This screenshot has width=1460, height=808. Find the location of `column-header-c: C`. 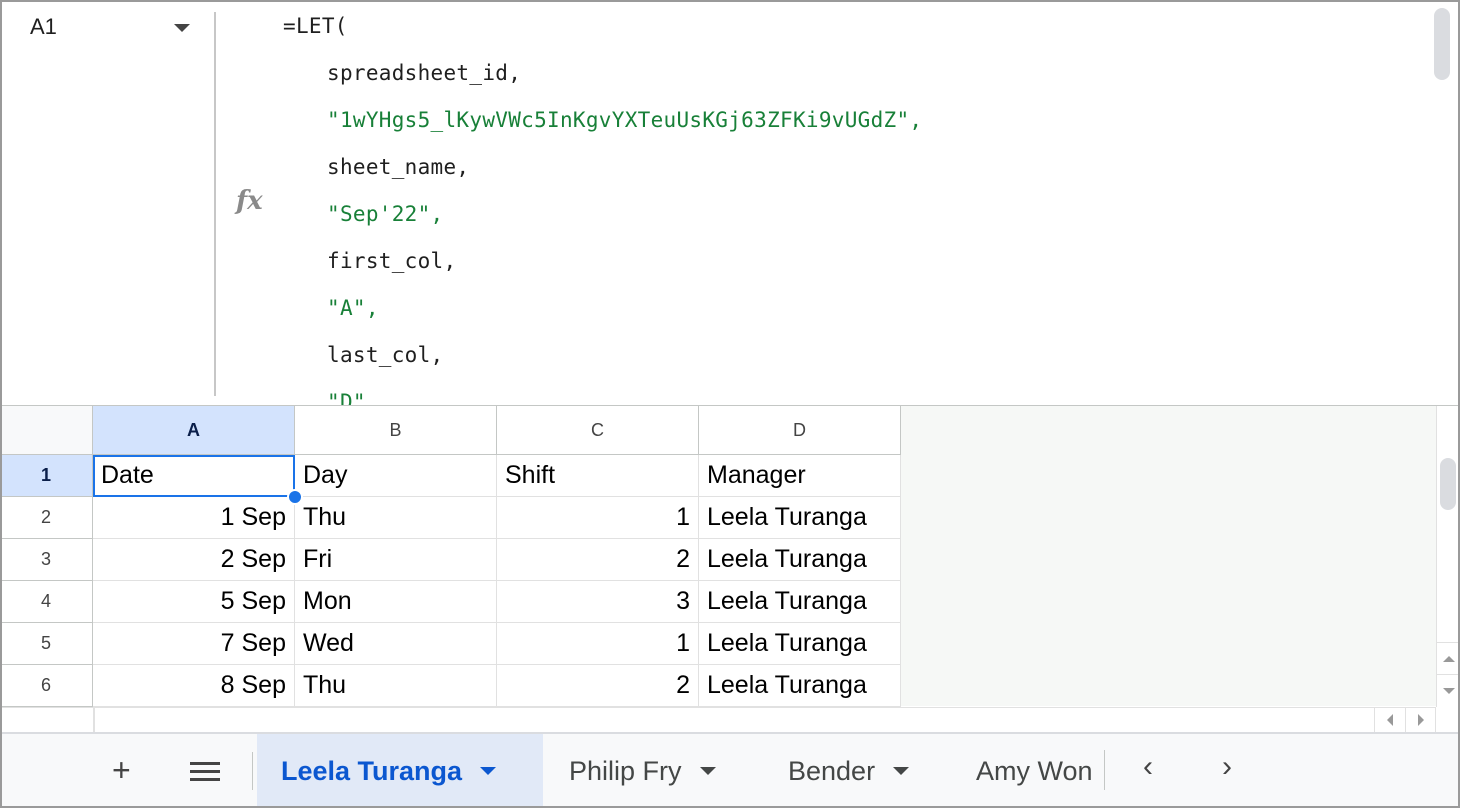

column-header-c: C is located at coordinates (598, 430).